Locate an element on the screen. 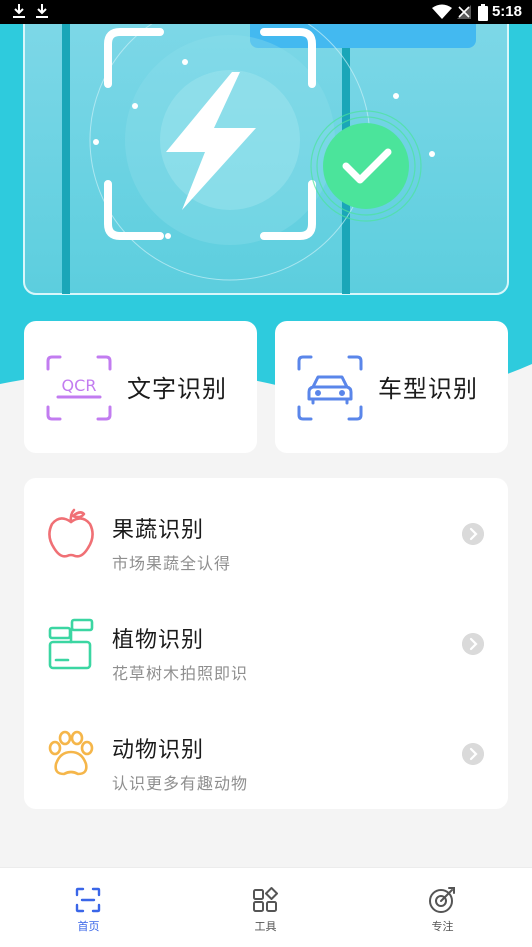  list-item-subtitle: 市场果蔬全认得 is located at coordinates (172, 563).